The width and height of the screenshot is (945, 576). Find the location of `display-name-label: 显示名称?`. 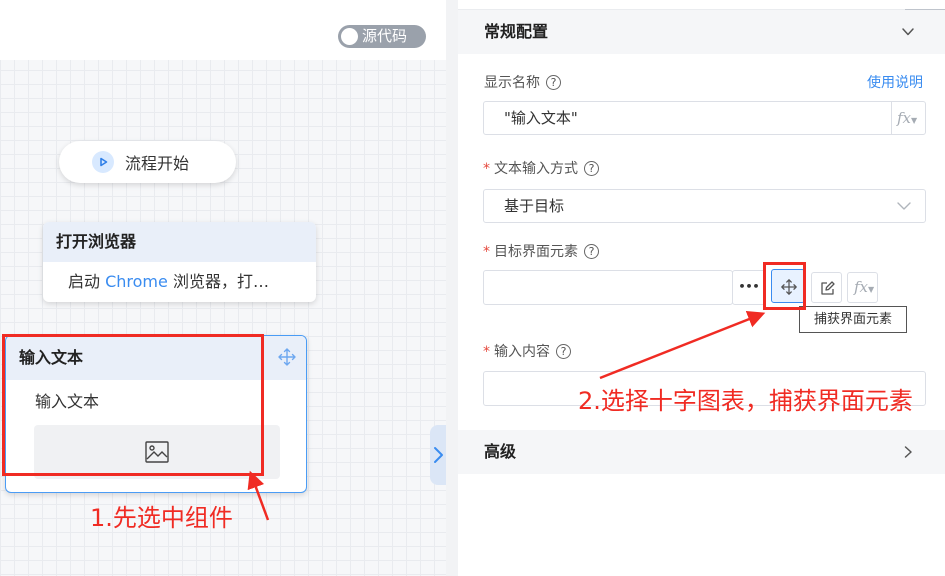

display-name-label: 显示名称? is located at coordinates (522, 82).